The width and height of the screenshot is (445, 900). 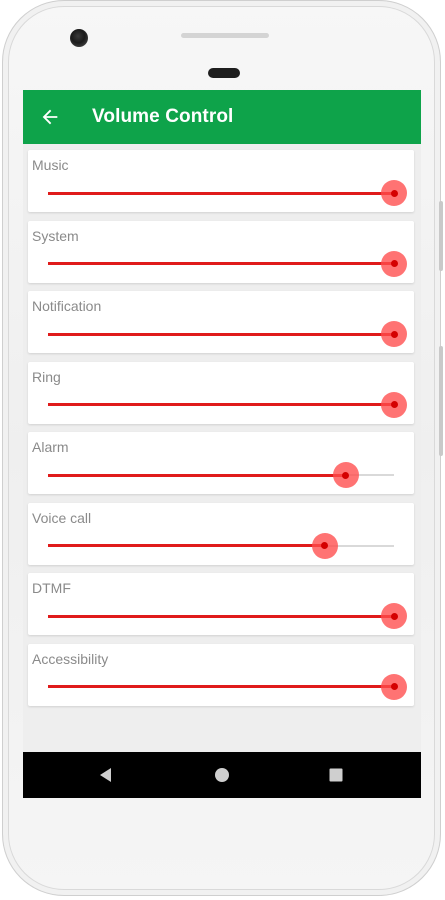 I want to click on volume-label: Ring, so click(x=46, y=376).